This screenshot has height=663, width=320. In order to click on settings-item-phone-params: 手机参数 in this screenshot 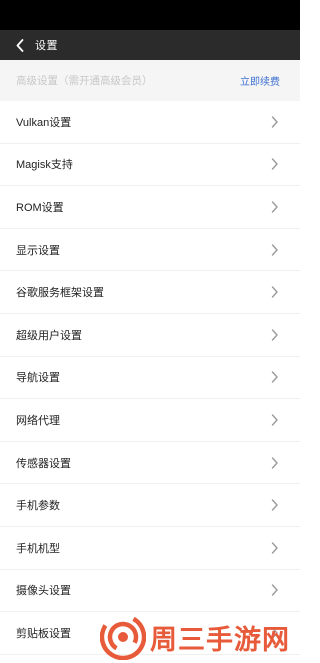, I will do `click(150, 505)`.